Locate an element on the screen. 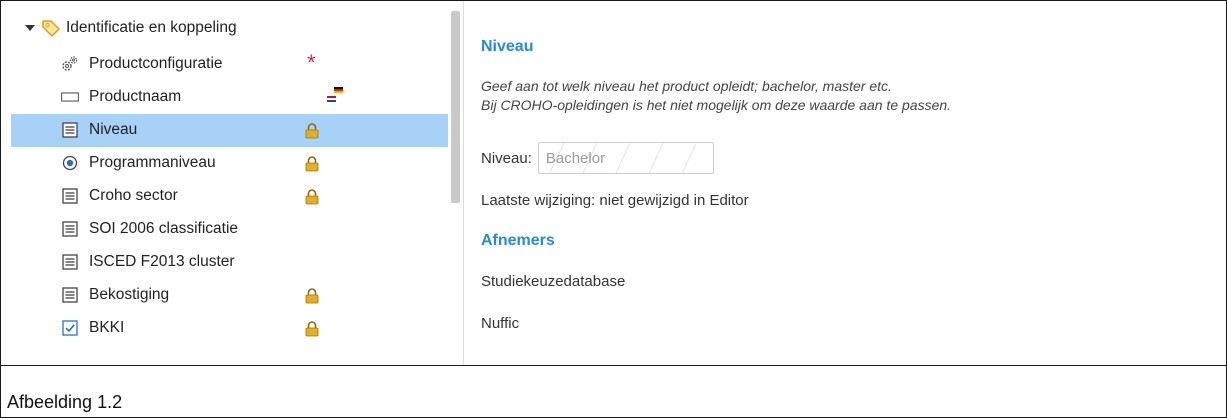  afnemer-item: Studiekeuzedatabase is located at coordinates (553, 281).